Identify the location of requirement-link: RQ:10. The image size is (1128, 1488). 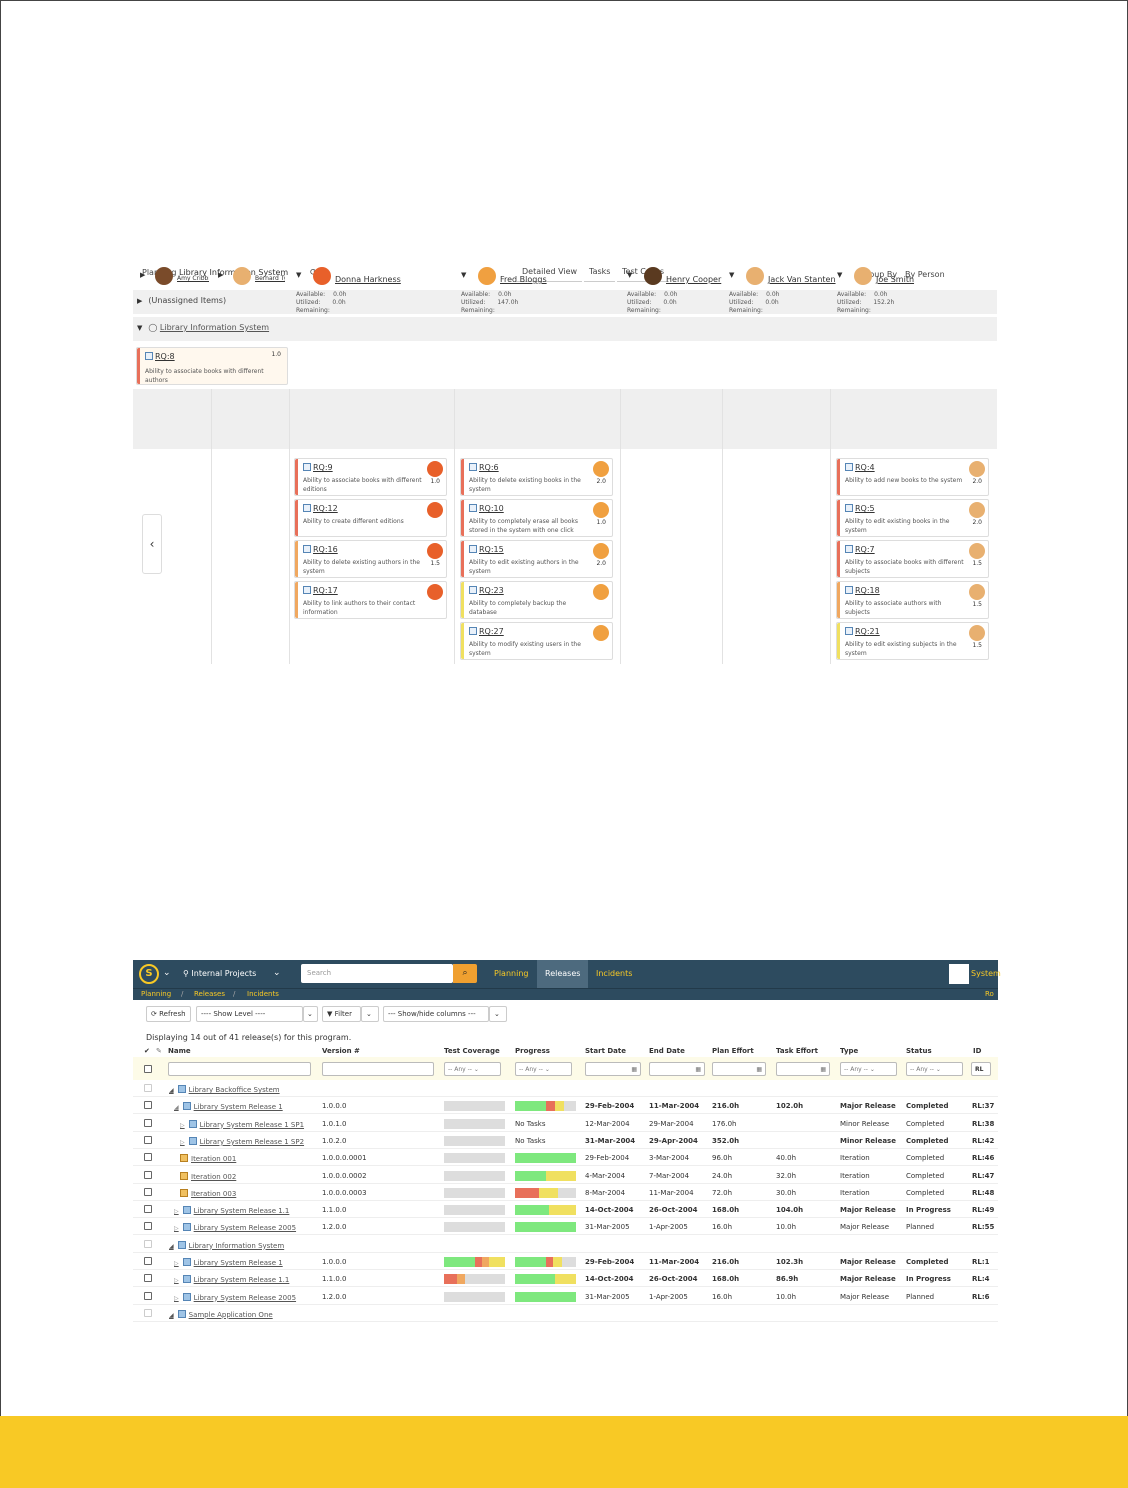
(486, 508).